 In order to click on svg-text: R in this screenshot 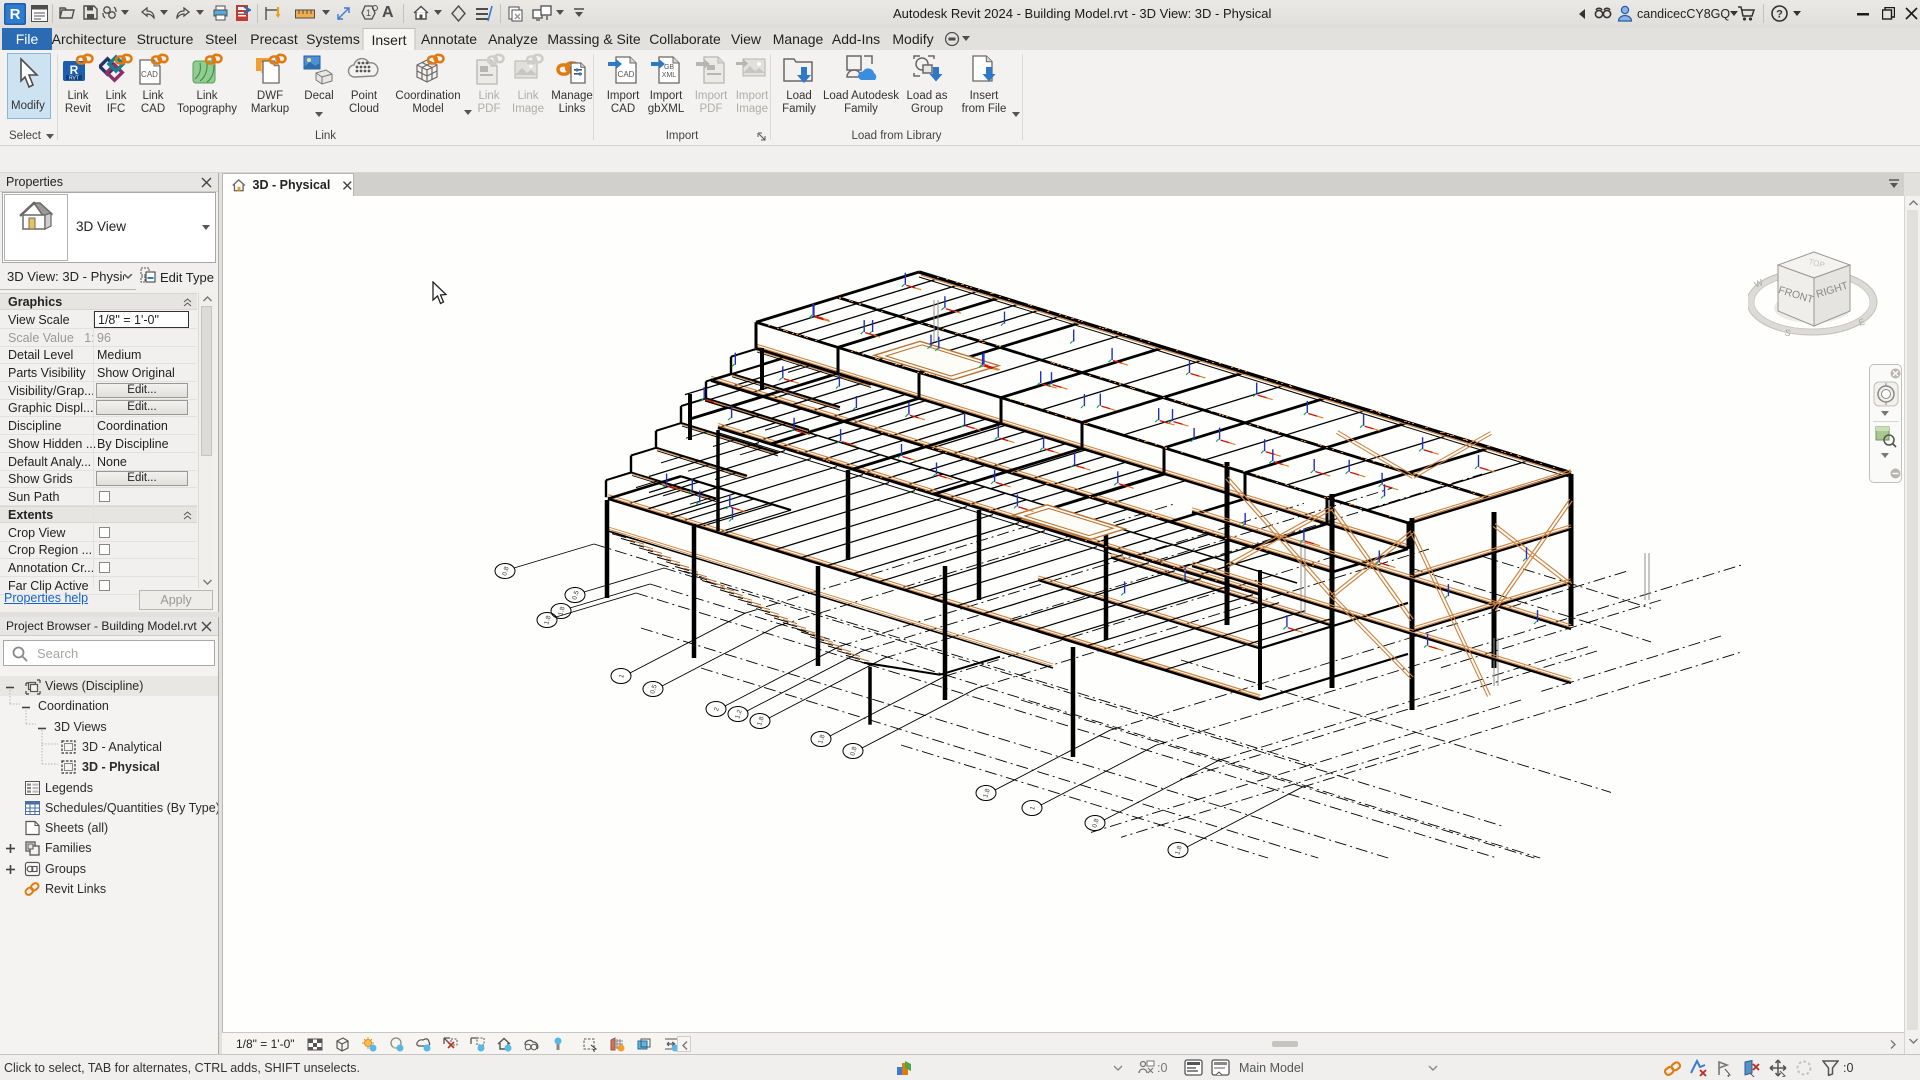, I will do `click(15, 14)`.